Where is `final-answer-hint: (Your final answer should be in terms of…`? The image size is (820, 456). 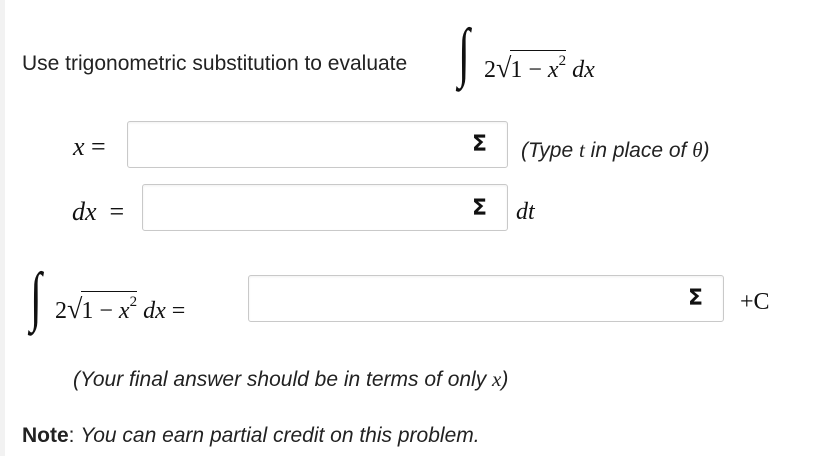 final-answer-hint: (Your final answer should be in terms of… is located at coordinates (290, 379).